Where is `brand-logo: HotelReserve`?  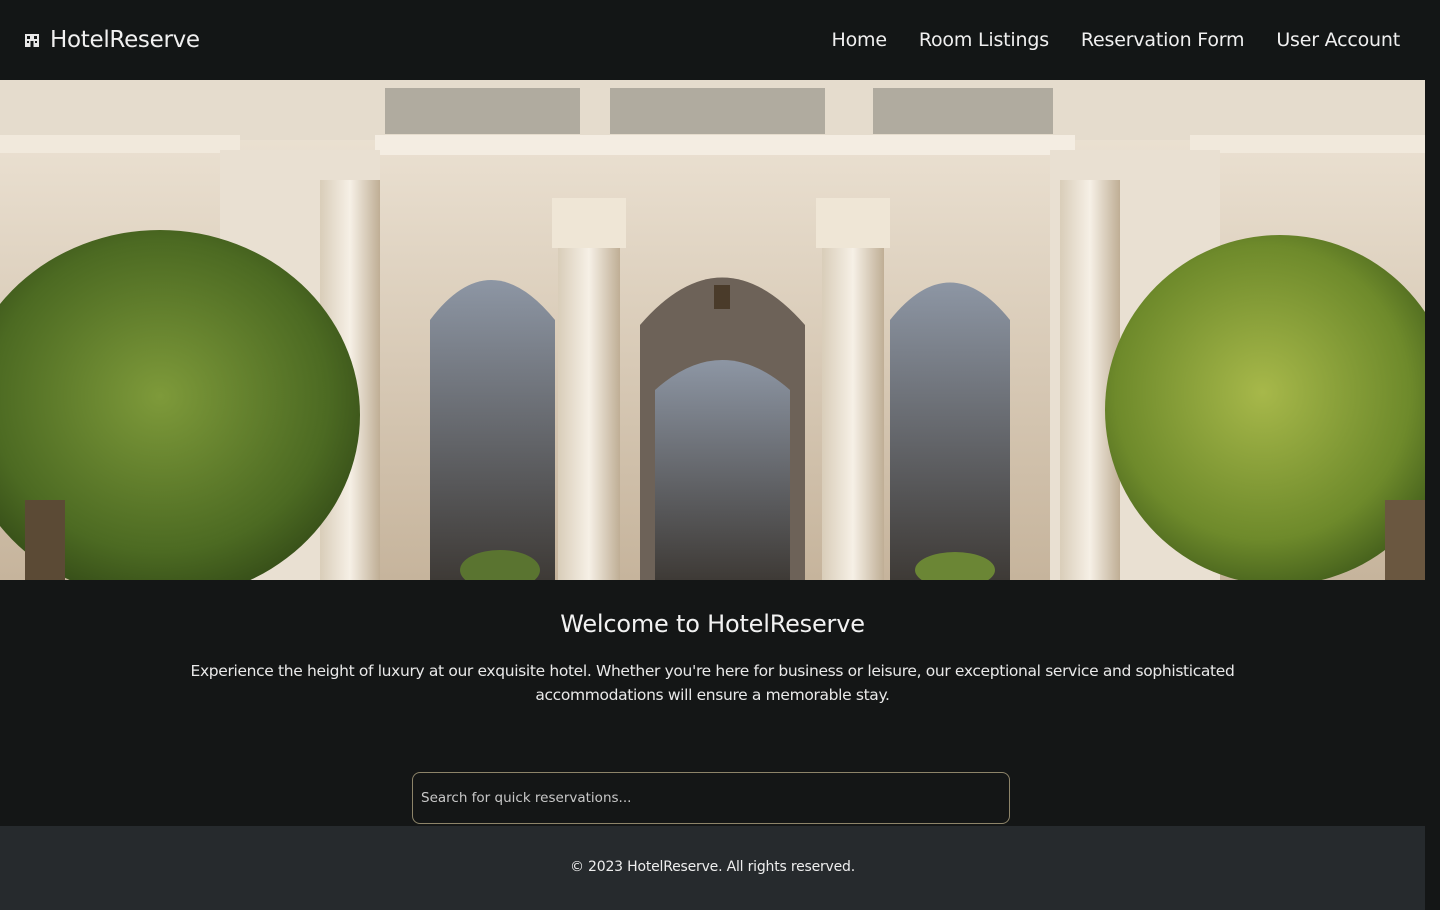
brand-logo: HotelReserve is located at coordinates (112, 40).